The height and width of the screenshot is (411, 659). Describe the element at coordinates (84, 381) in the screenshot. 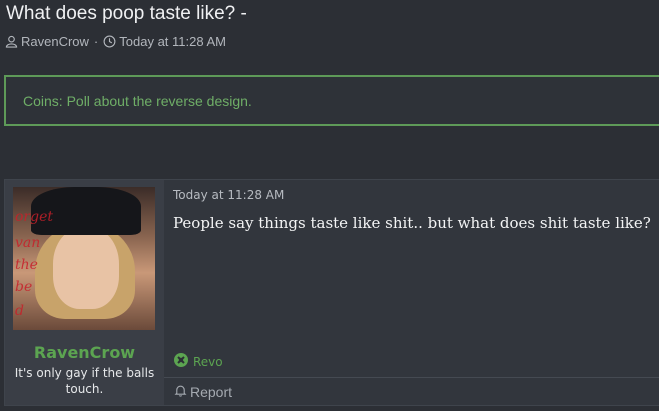

I see `user-title: It's only gay if the balls touch.` at that location.